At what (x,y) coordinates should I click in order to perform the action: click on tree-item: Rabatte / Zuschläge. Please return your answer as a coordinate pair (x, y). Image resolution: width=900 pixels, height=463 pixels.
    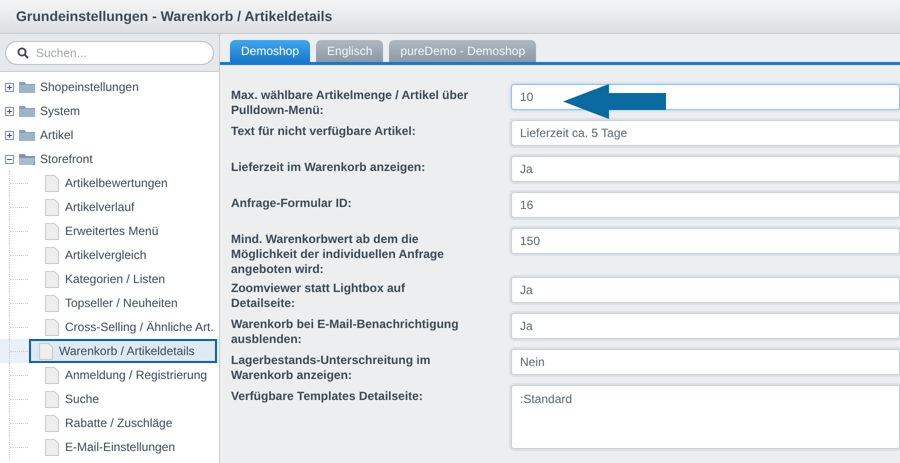
    Looking at the image, I should click on (127, 423).